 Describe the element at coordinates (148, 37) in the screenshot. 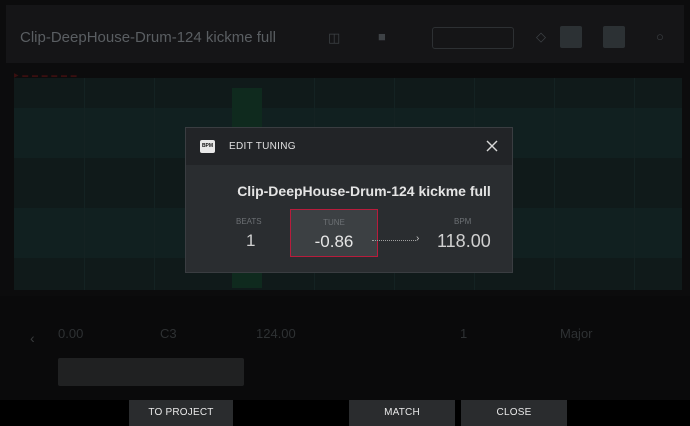

I see `background-clip-title: Clip-DeepHouse-Drum-124 kickme full` at that location.